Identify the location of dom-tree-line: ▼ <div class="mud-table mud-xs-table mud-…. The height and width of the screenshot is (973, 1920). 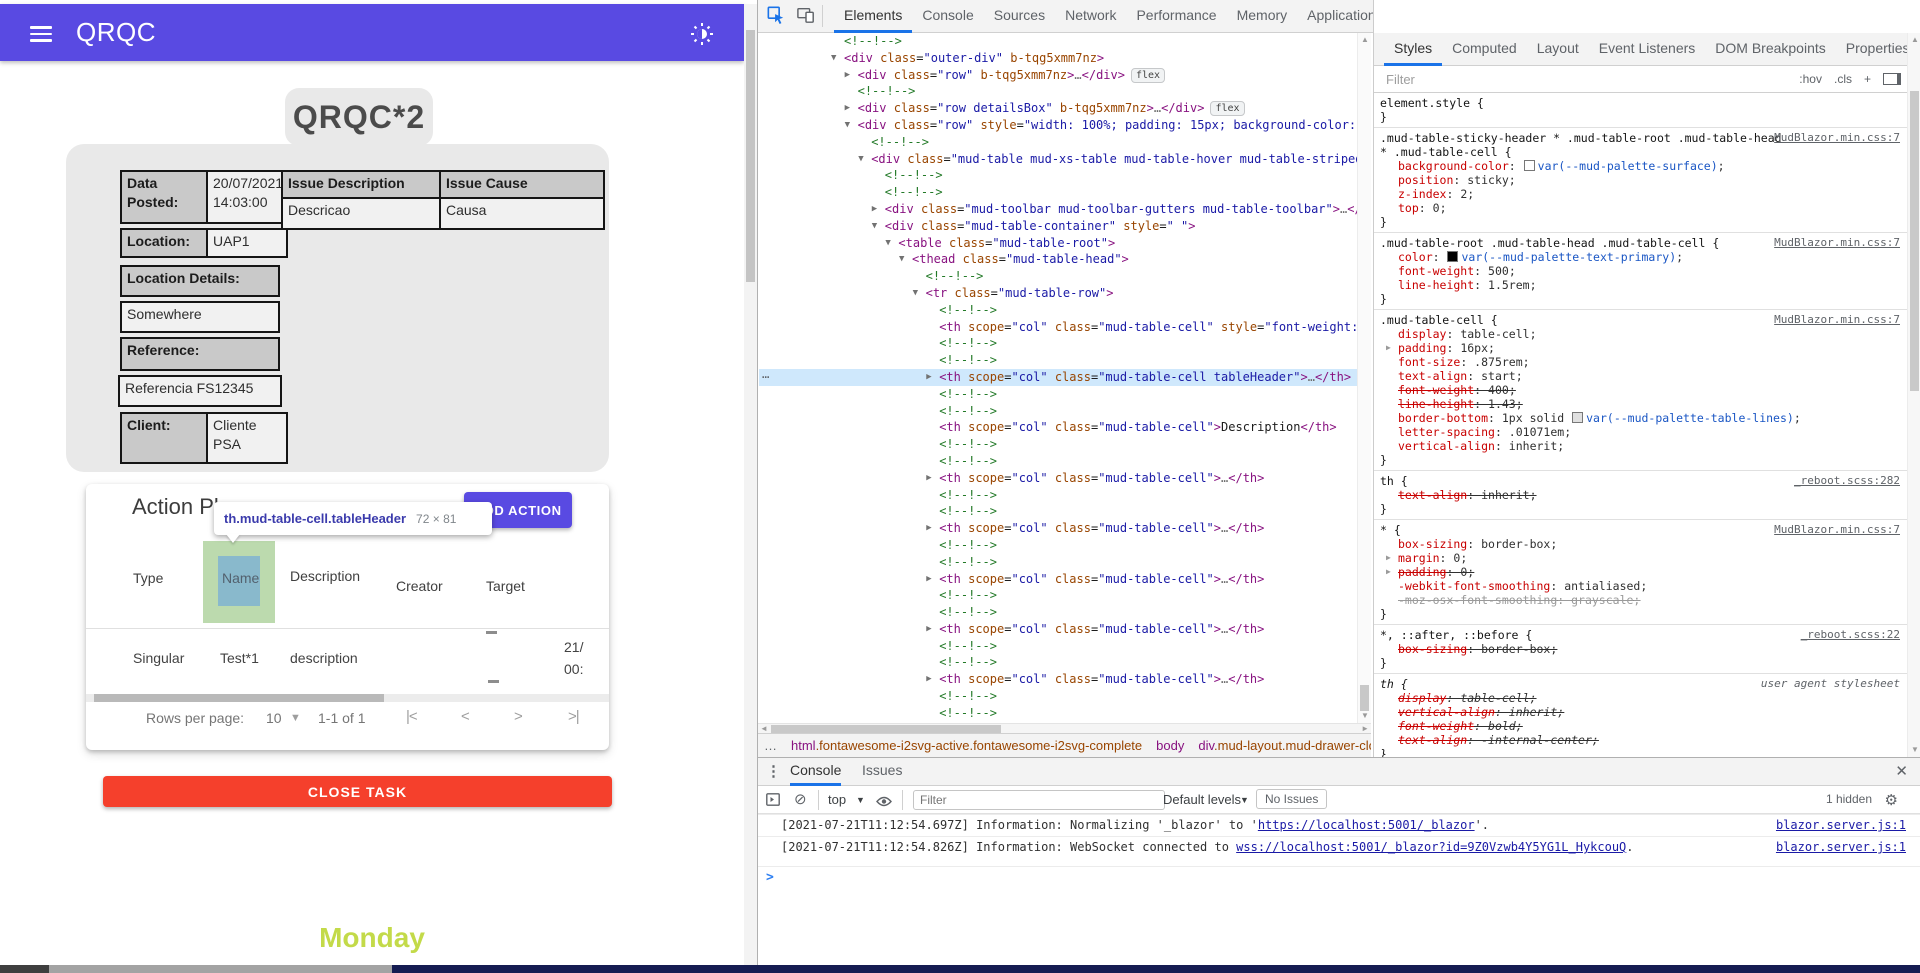
(1058, 159).